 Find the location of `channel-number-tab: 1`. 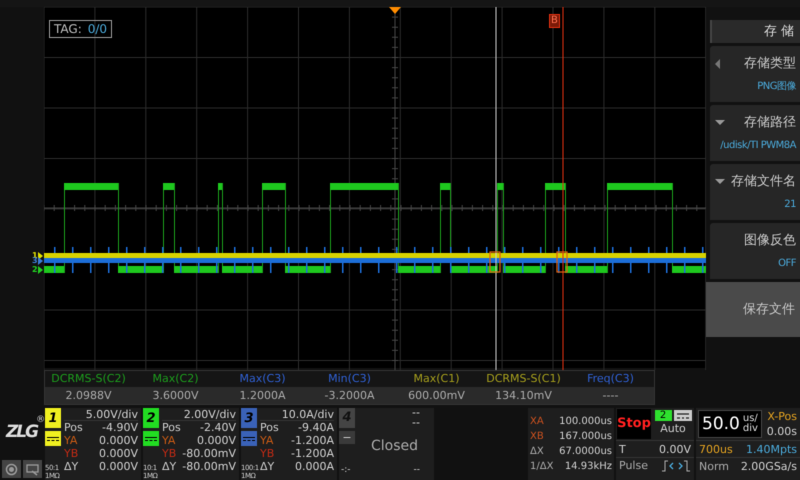

channel-number-tab: 1 is located at coordinates (53, 418).